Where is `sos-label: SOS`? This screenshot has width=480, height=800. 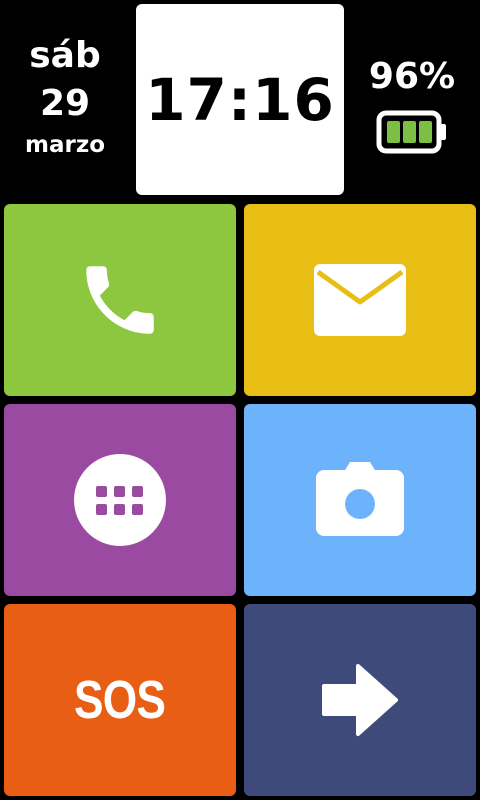 sos-label: SOS is located at coordinates (120, 700).